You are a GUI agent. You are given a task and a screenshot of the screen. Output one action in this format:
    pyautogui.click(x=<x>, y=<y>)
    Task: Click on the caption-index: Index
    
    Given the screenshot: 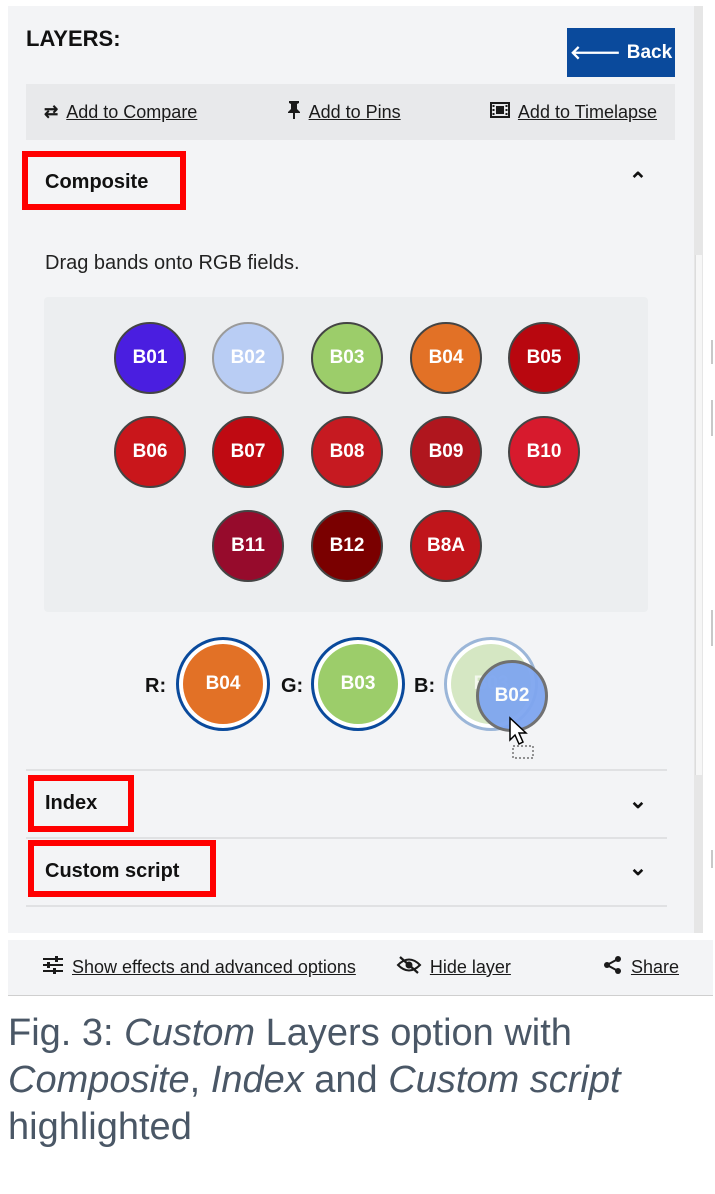 What is the action you would take?
    pyautogui.click(x=257, y=1080)
    